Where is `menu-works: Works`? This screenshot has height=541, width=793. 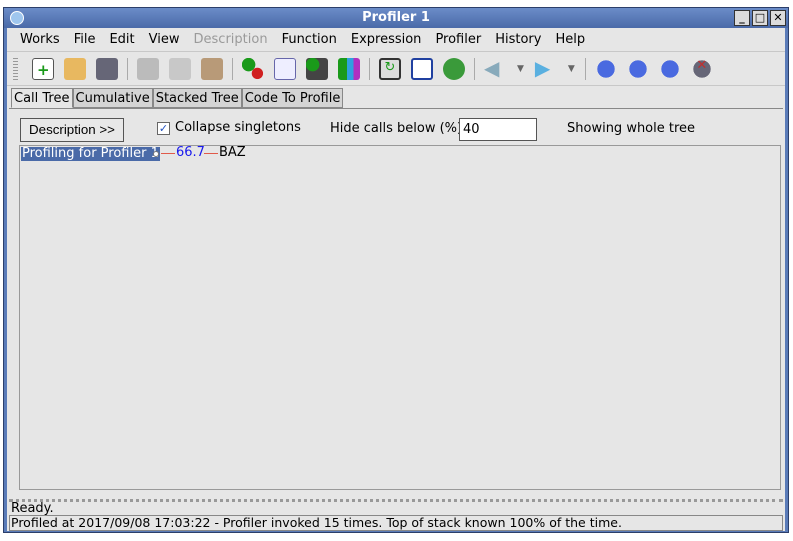
menu-works: Works is located at coordinates (40, 39).